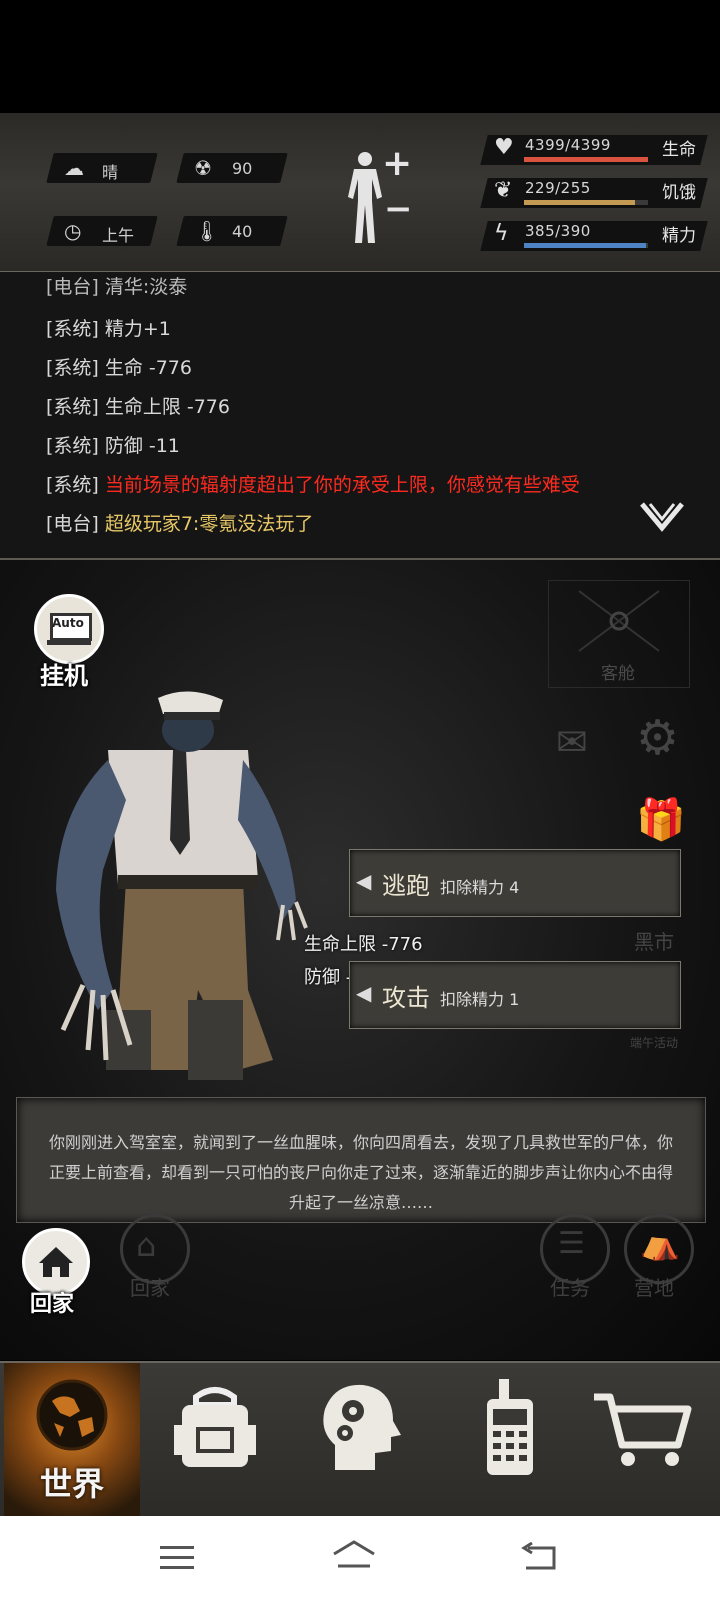 The image size is (720, 1600). I want to click on tab-skills, so click(360, 1440).